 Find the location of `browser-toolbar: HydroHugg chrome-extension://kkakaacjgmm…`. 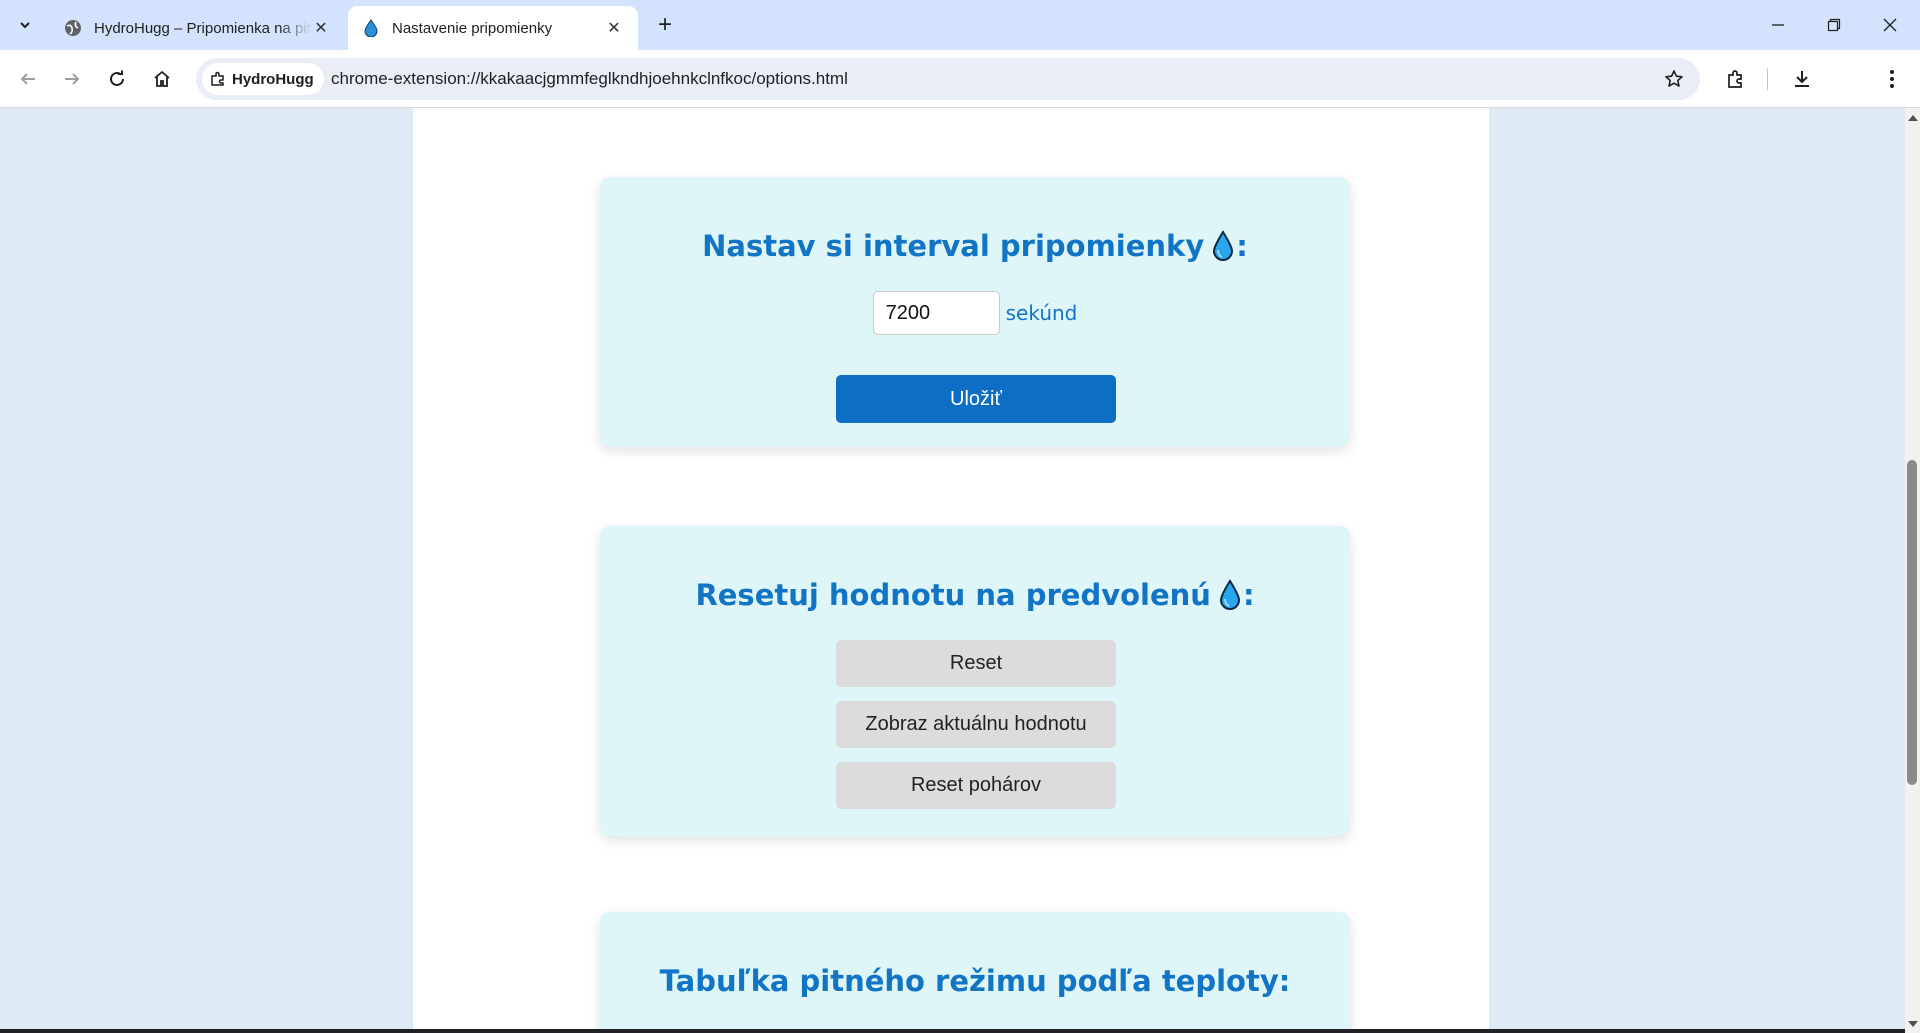

browser-toolbar: HydroHugg chrome-extension://kkakaacjgmm… is located at coordinates (960, 79).